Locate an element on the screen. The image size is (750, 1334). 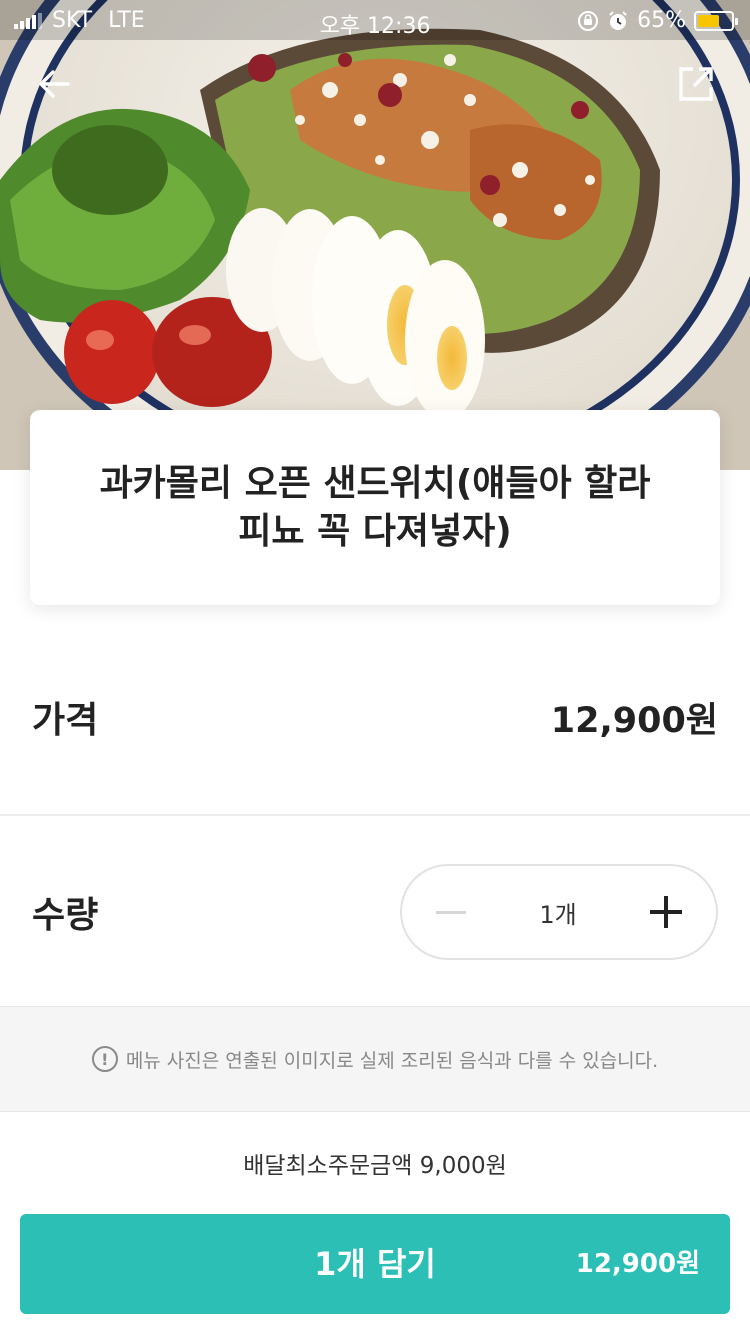
menu-title: 과카몰리 오픈 샌드위치(얘들아 할라피뇨 꼭 다져넣자) is located at coordinates (375, 507).